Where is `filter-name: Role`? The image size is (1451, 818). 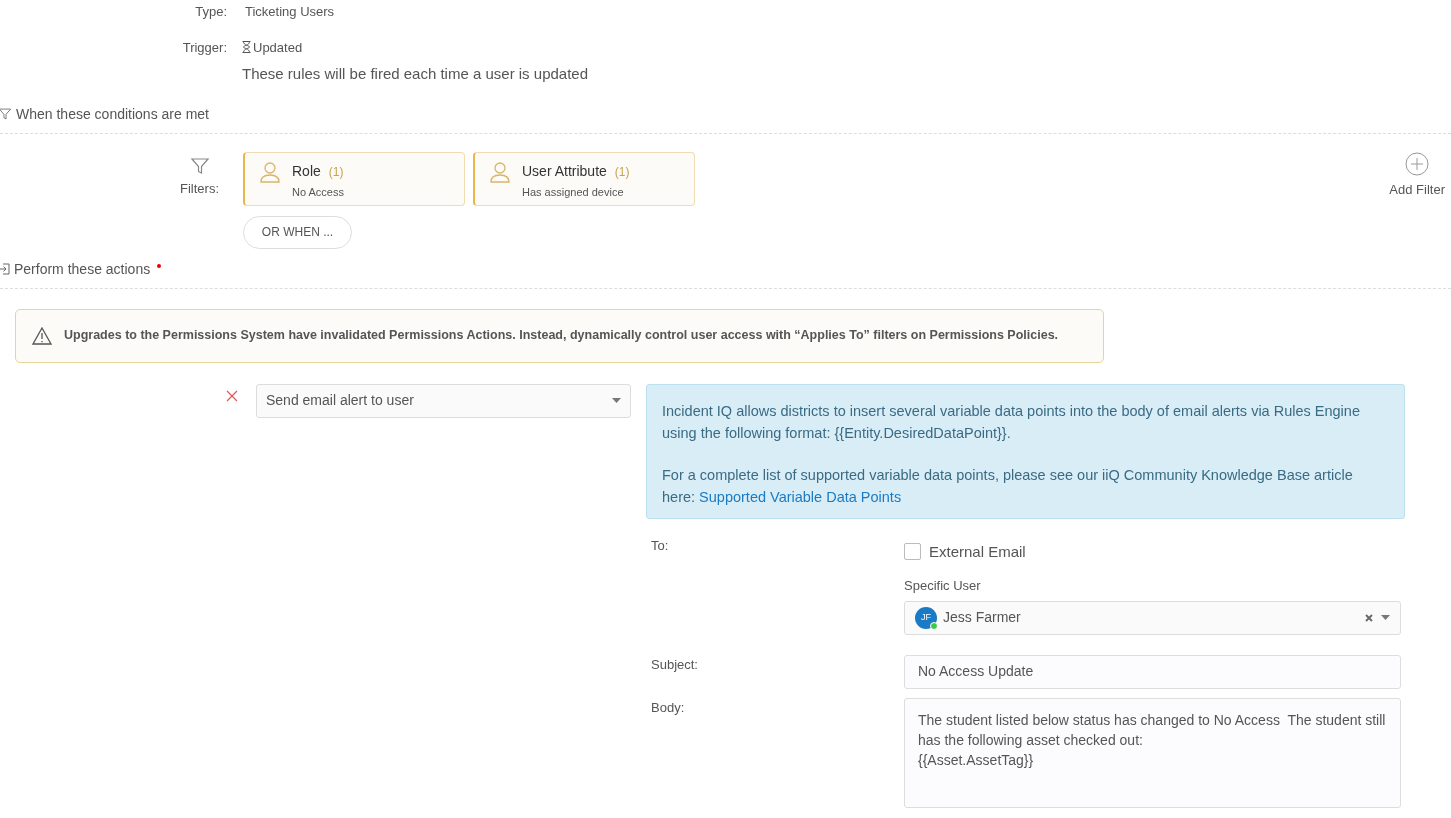
filter-name: Role is located at coordinates (306, 171).